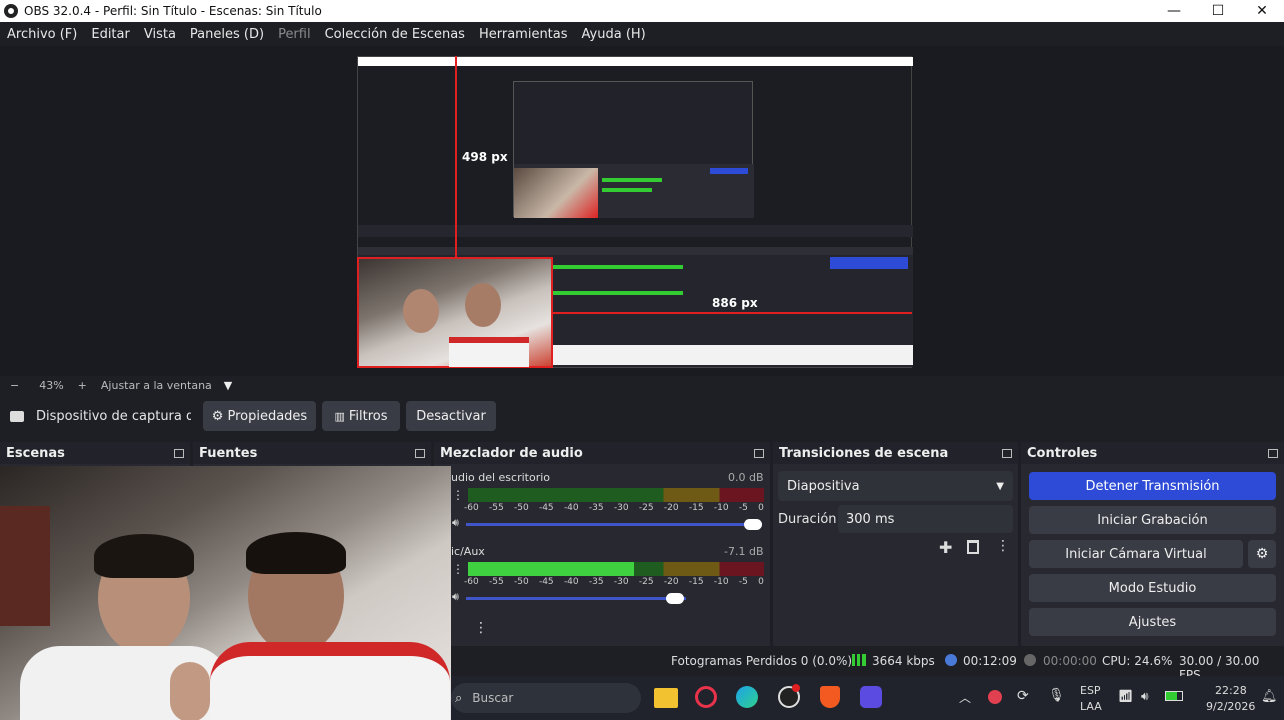 The image size is (1284, 720). Describe the element at coordinates (753, 524) in the screenshot. I see `channel-desktop-volume-handle` at that location.